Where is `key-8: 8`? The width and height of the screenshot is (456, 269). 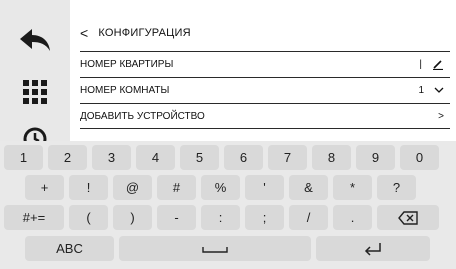
key-8: 8 is located at coordinates (331, 157).